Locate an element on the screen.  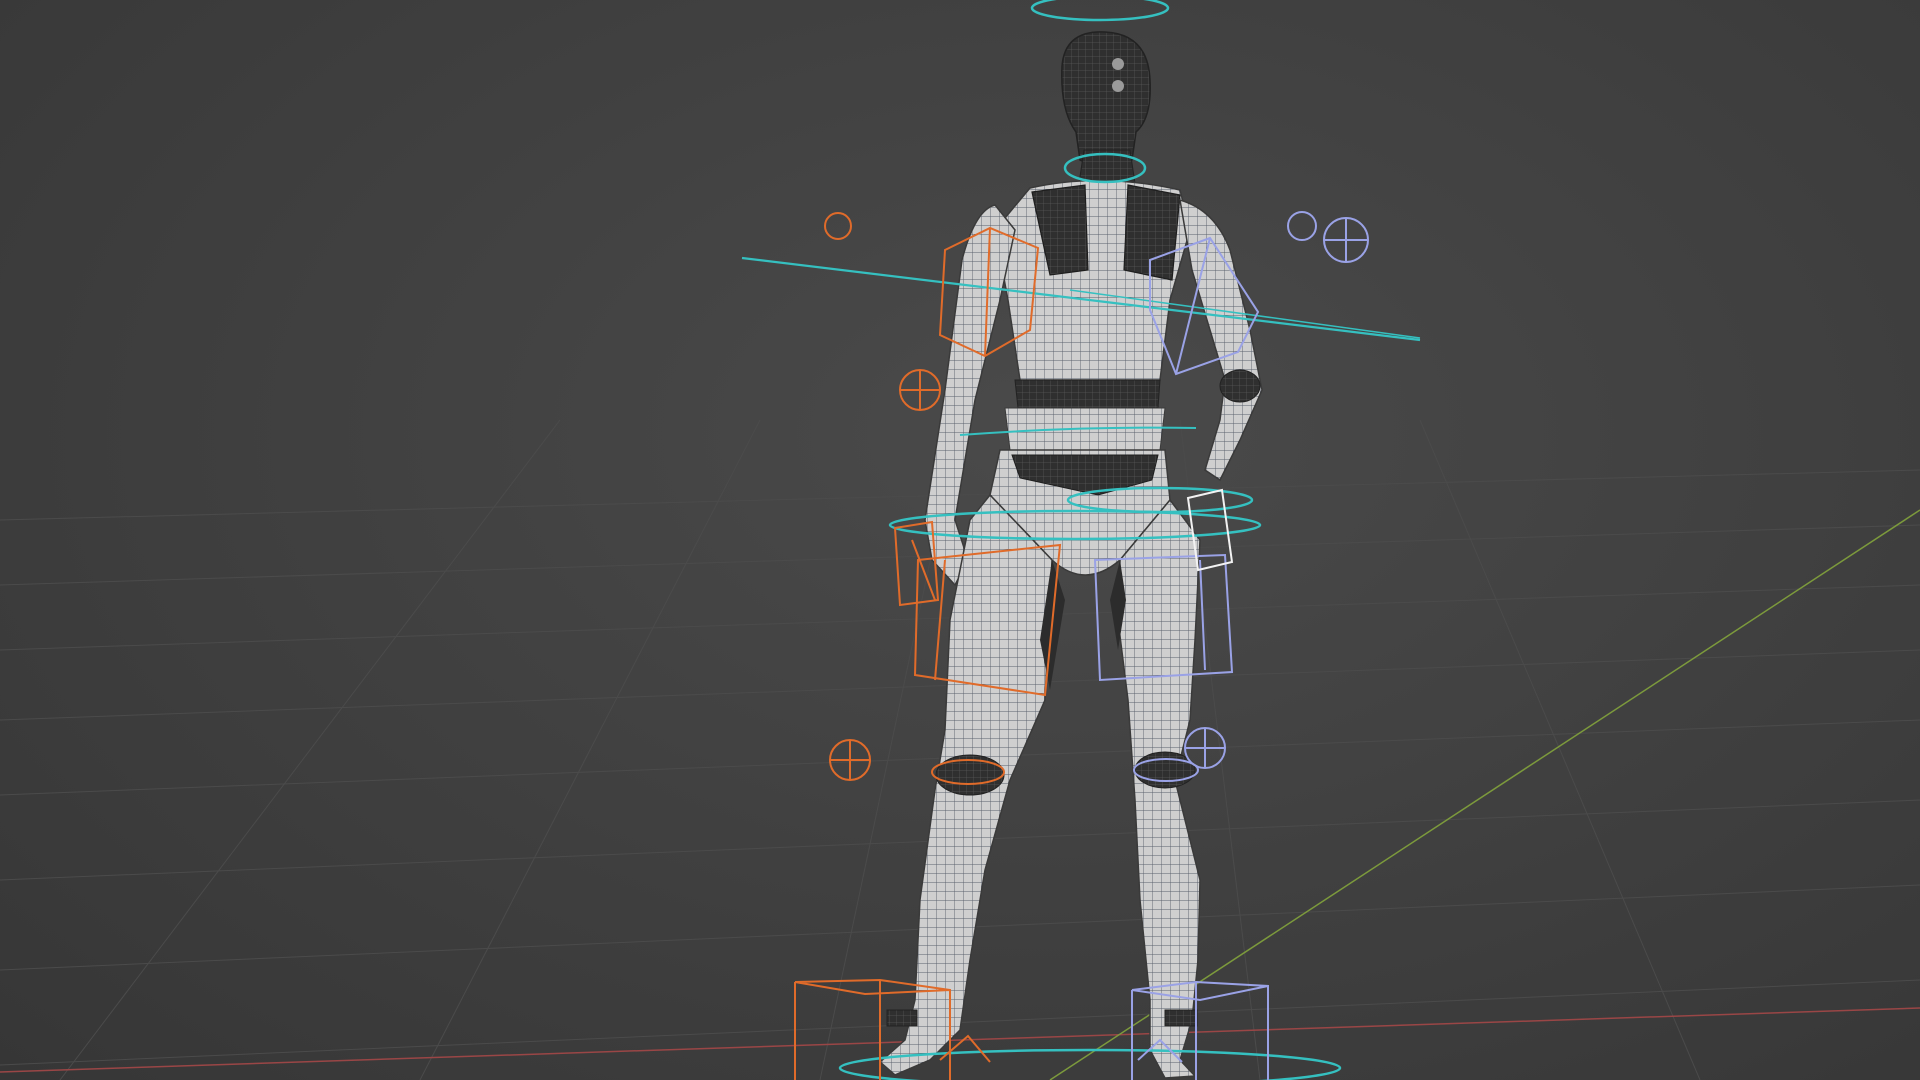
knee-pole-right is located at coordinates (1205, 748).